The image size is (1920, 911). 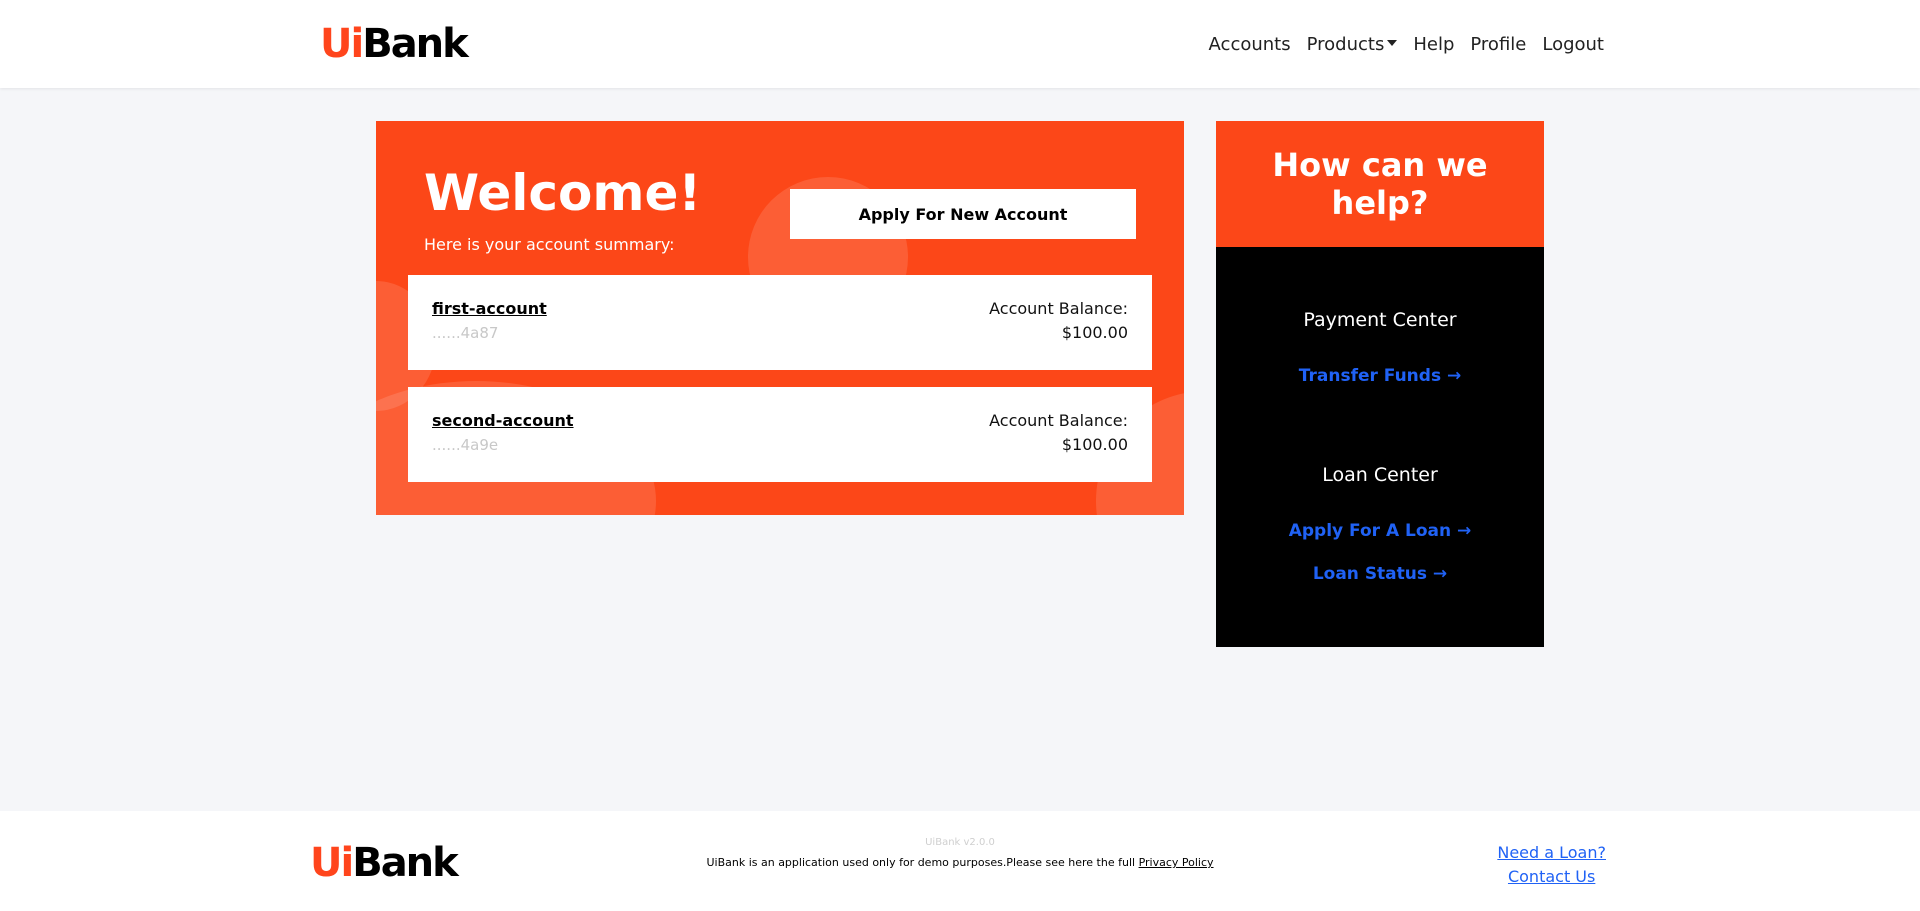 What do you see at coordinates (549, 244) in the screenshot?
I see `account-summary-subtitle: Here is your account summary:` at bounding box center [549, 244].